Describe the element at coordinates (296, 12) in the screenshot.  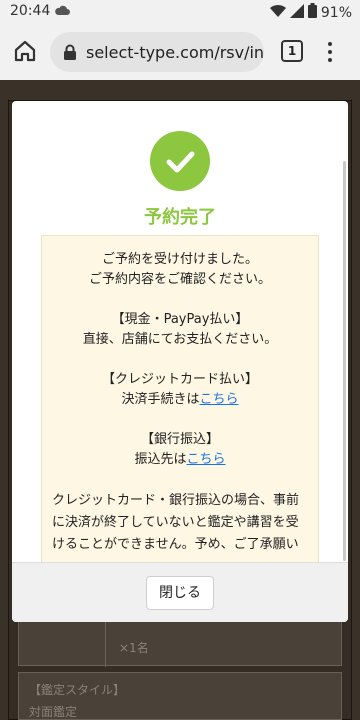
I see `signal-icon` at that location.